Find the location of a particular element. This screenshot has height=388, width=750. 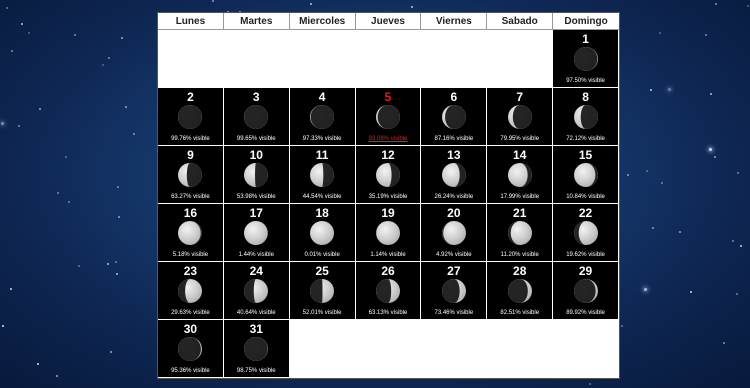

day-number: 24 is located at coordinates (256, 271).